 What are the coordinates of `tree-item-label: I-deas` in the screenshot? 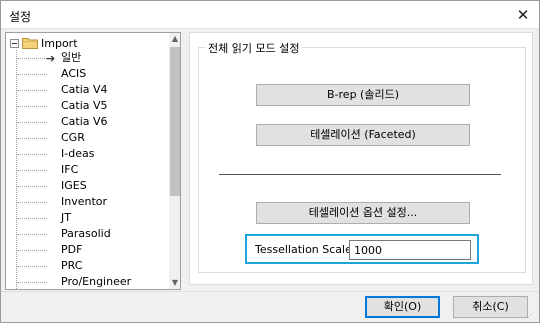 It's located at (78, 153).